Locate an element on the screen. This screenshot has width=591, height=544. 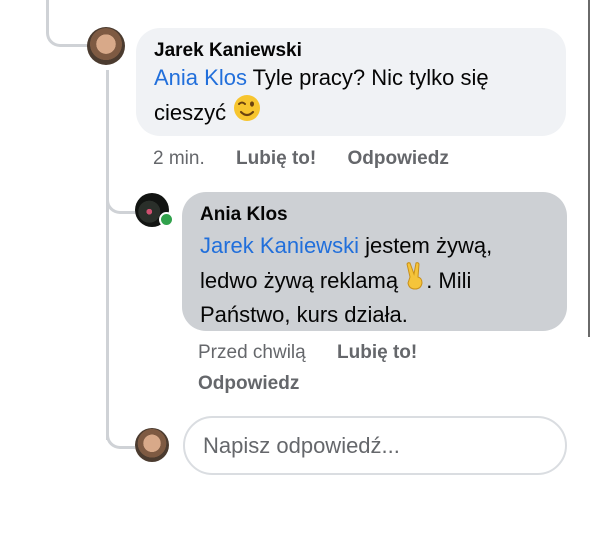
comment-author: Ania Klos is located at coordinates (374, 214).